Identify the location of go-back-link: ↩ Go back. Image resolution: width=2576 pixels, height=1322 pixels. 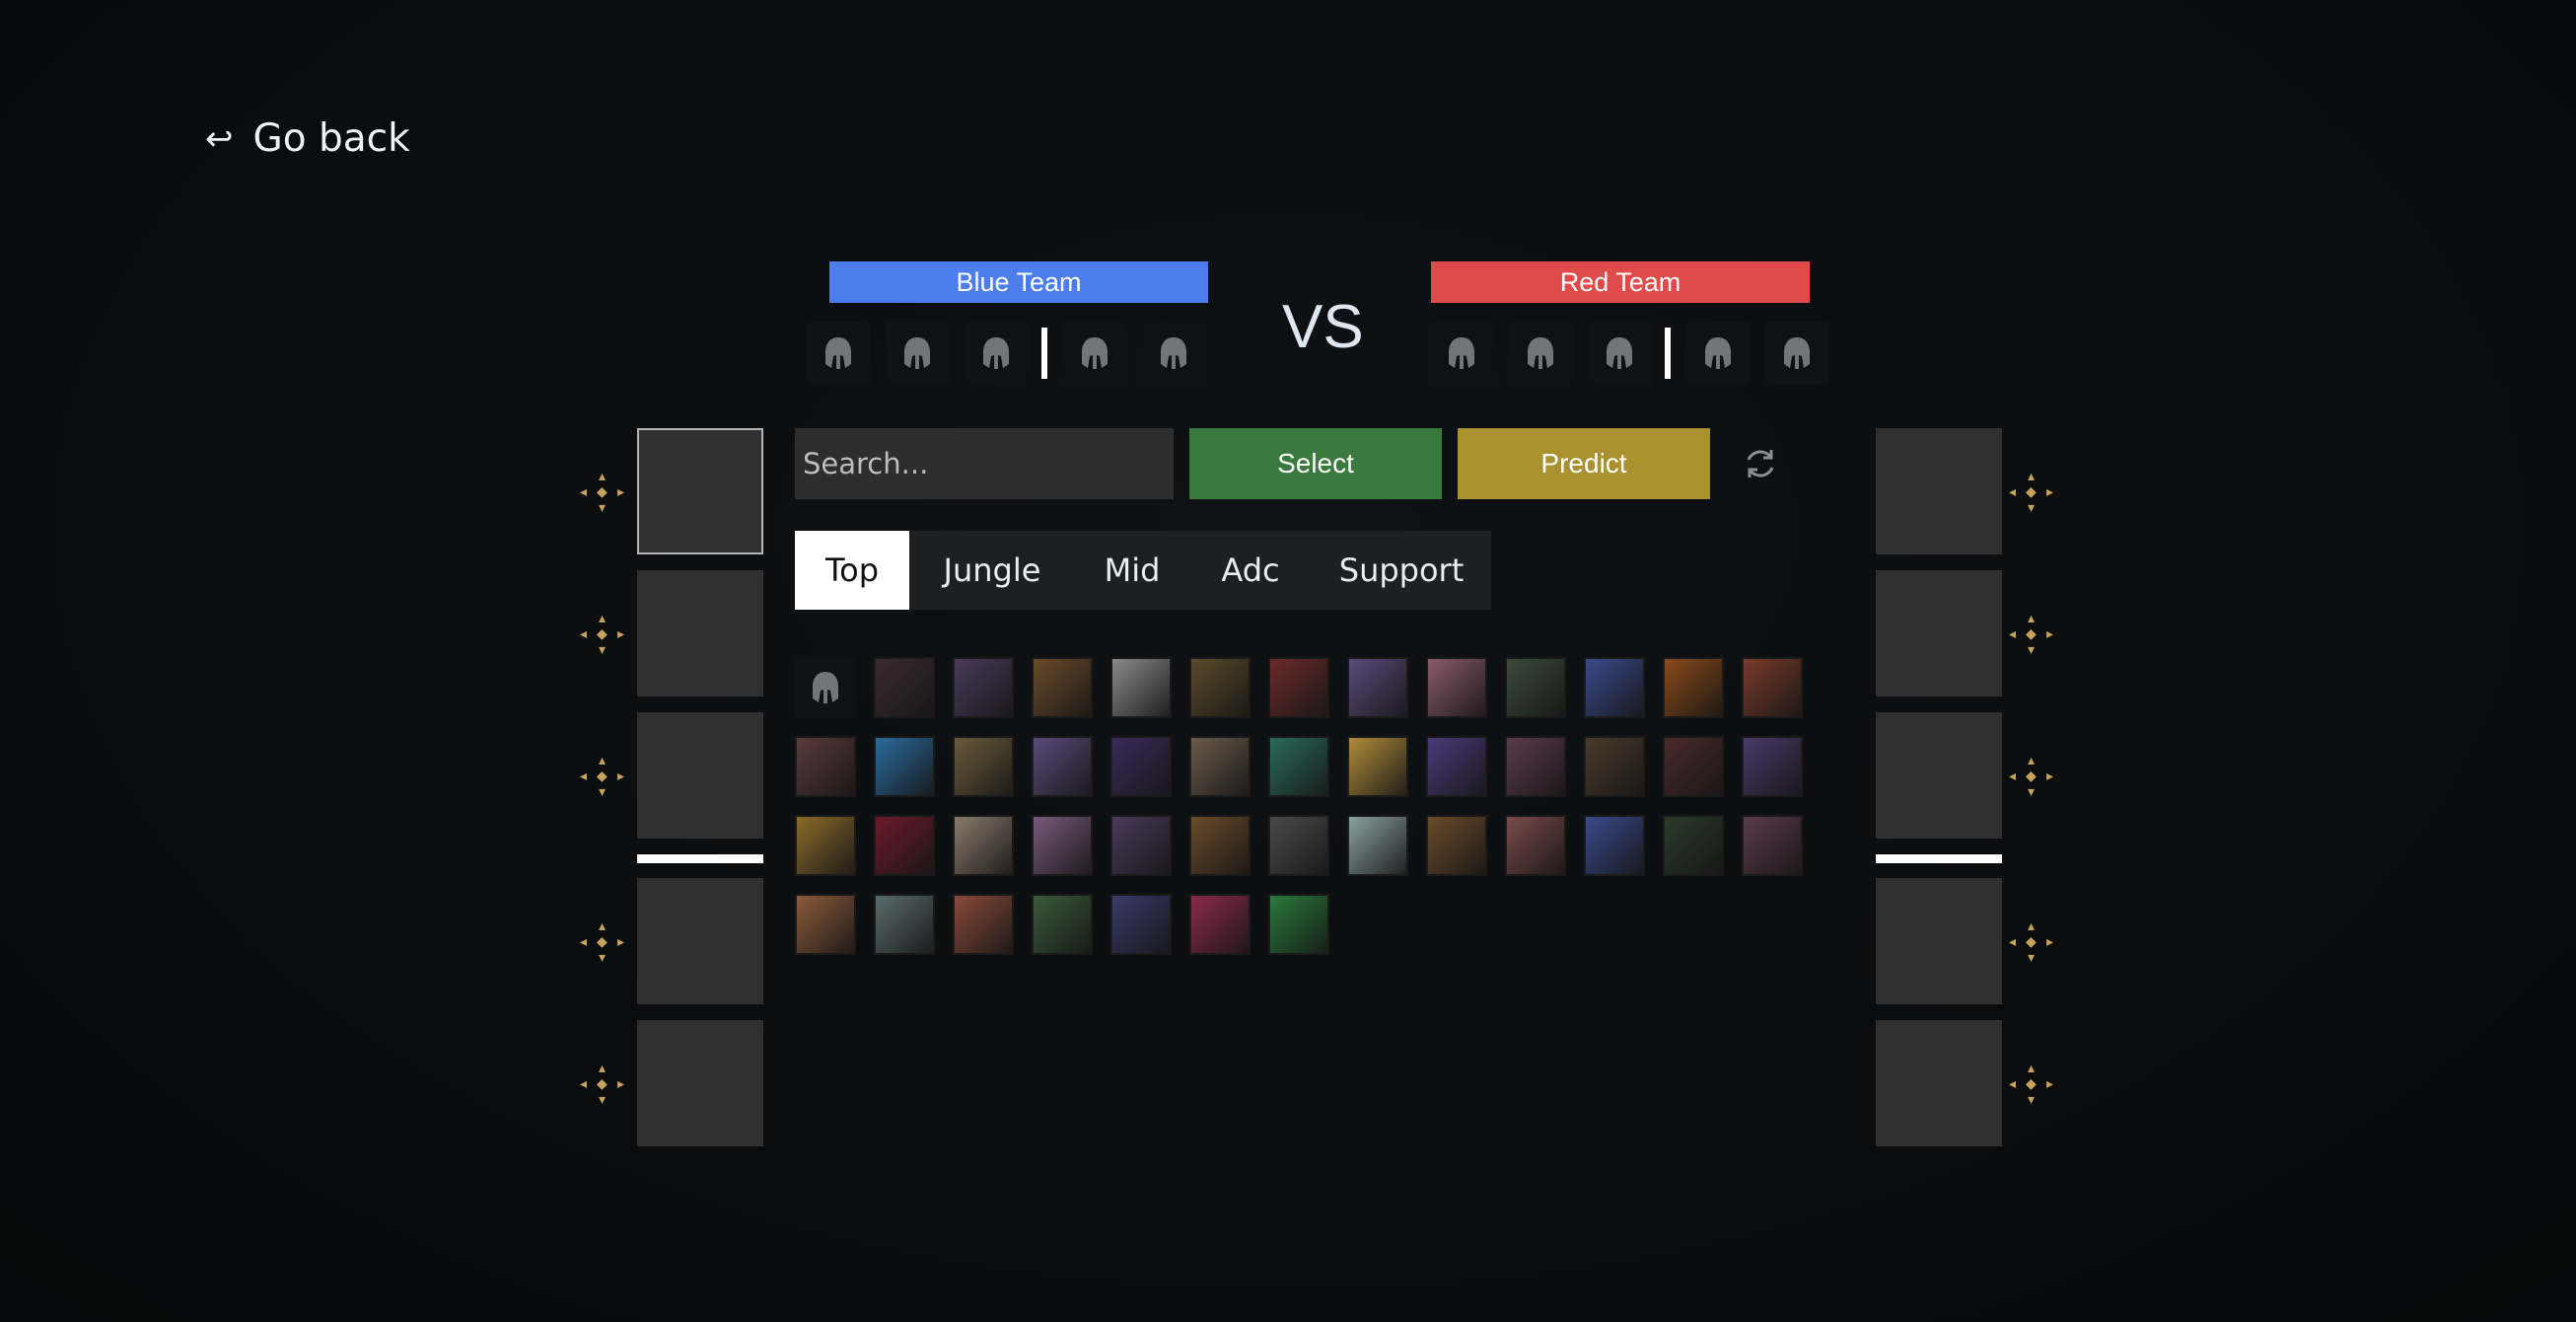
(307, 138).